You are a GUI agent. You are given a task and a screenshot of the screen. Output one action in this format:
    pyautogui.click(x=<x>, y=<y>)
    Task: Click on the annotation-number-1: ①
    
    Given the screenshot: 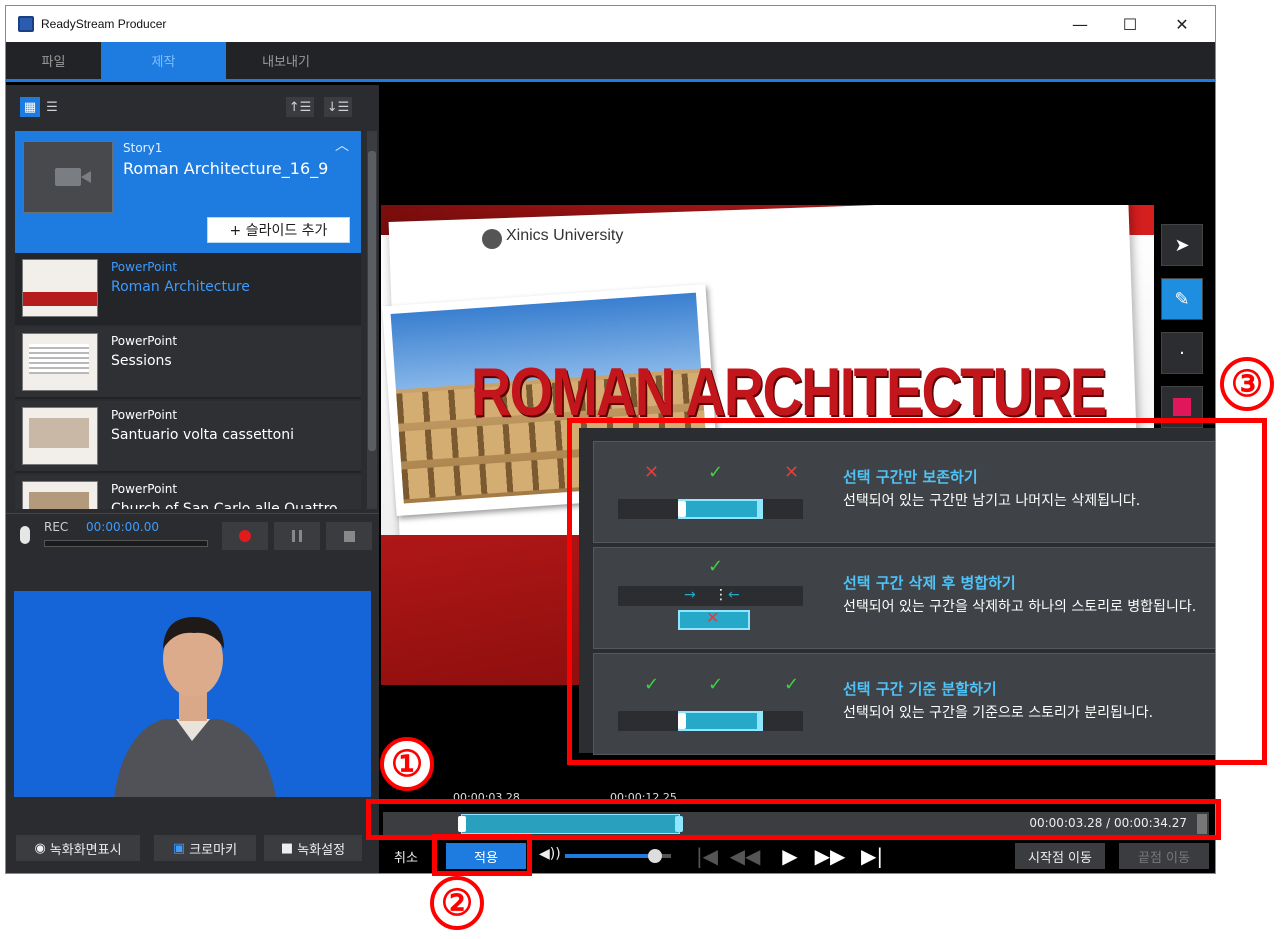 What is the action you would take?
    pyautogui.click(x=407, y=764)
    